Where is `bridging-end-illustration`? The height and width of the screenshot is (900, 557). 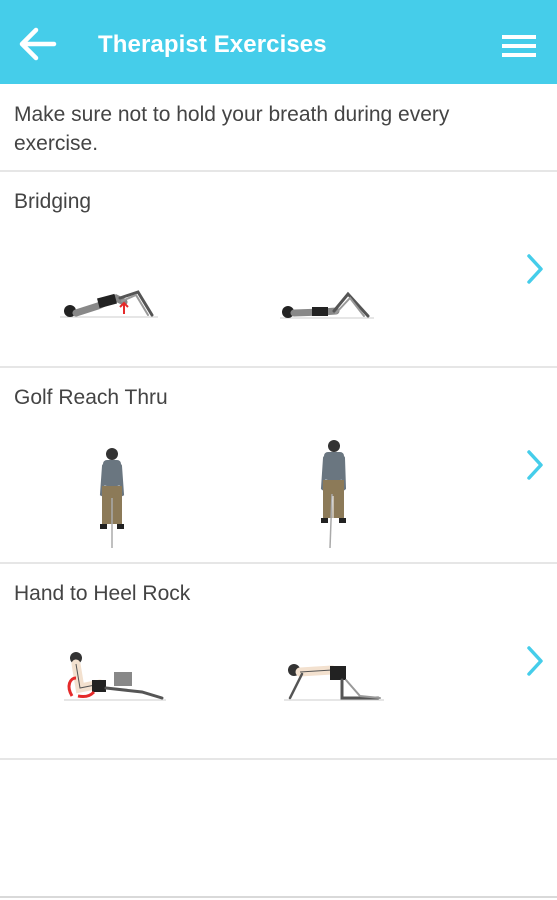
bridging-end-illustration is located at coordinates (327, 305).